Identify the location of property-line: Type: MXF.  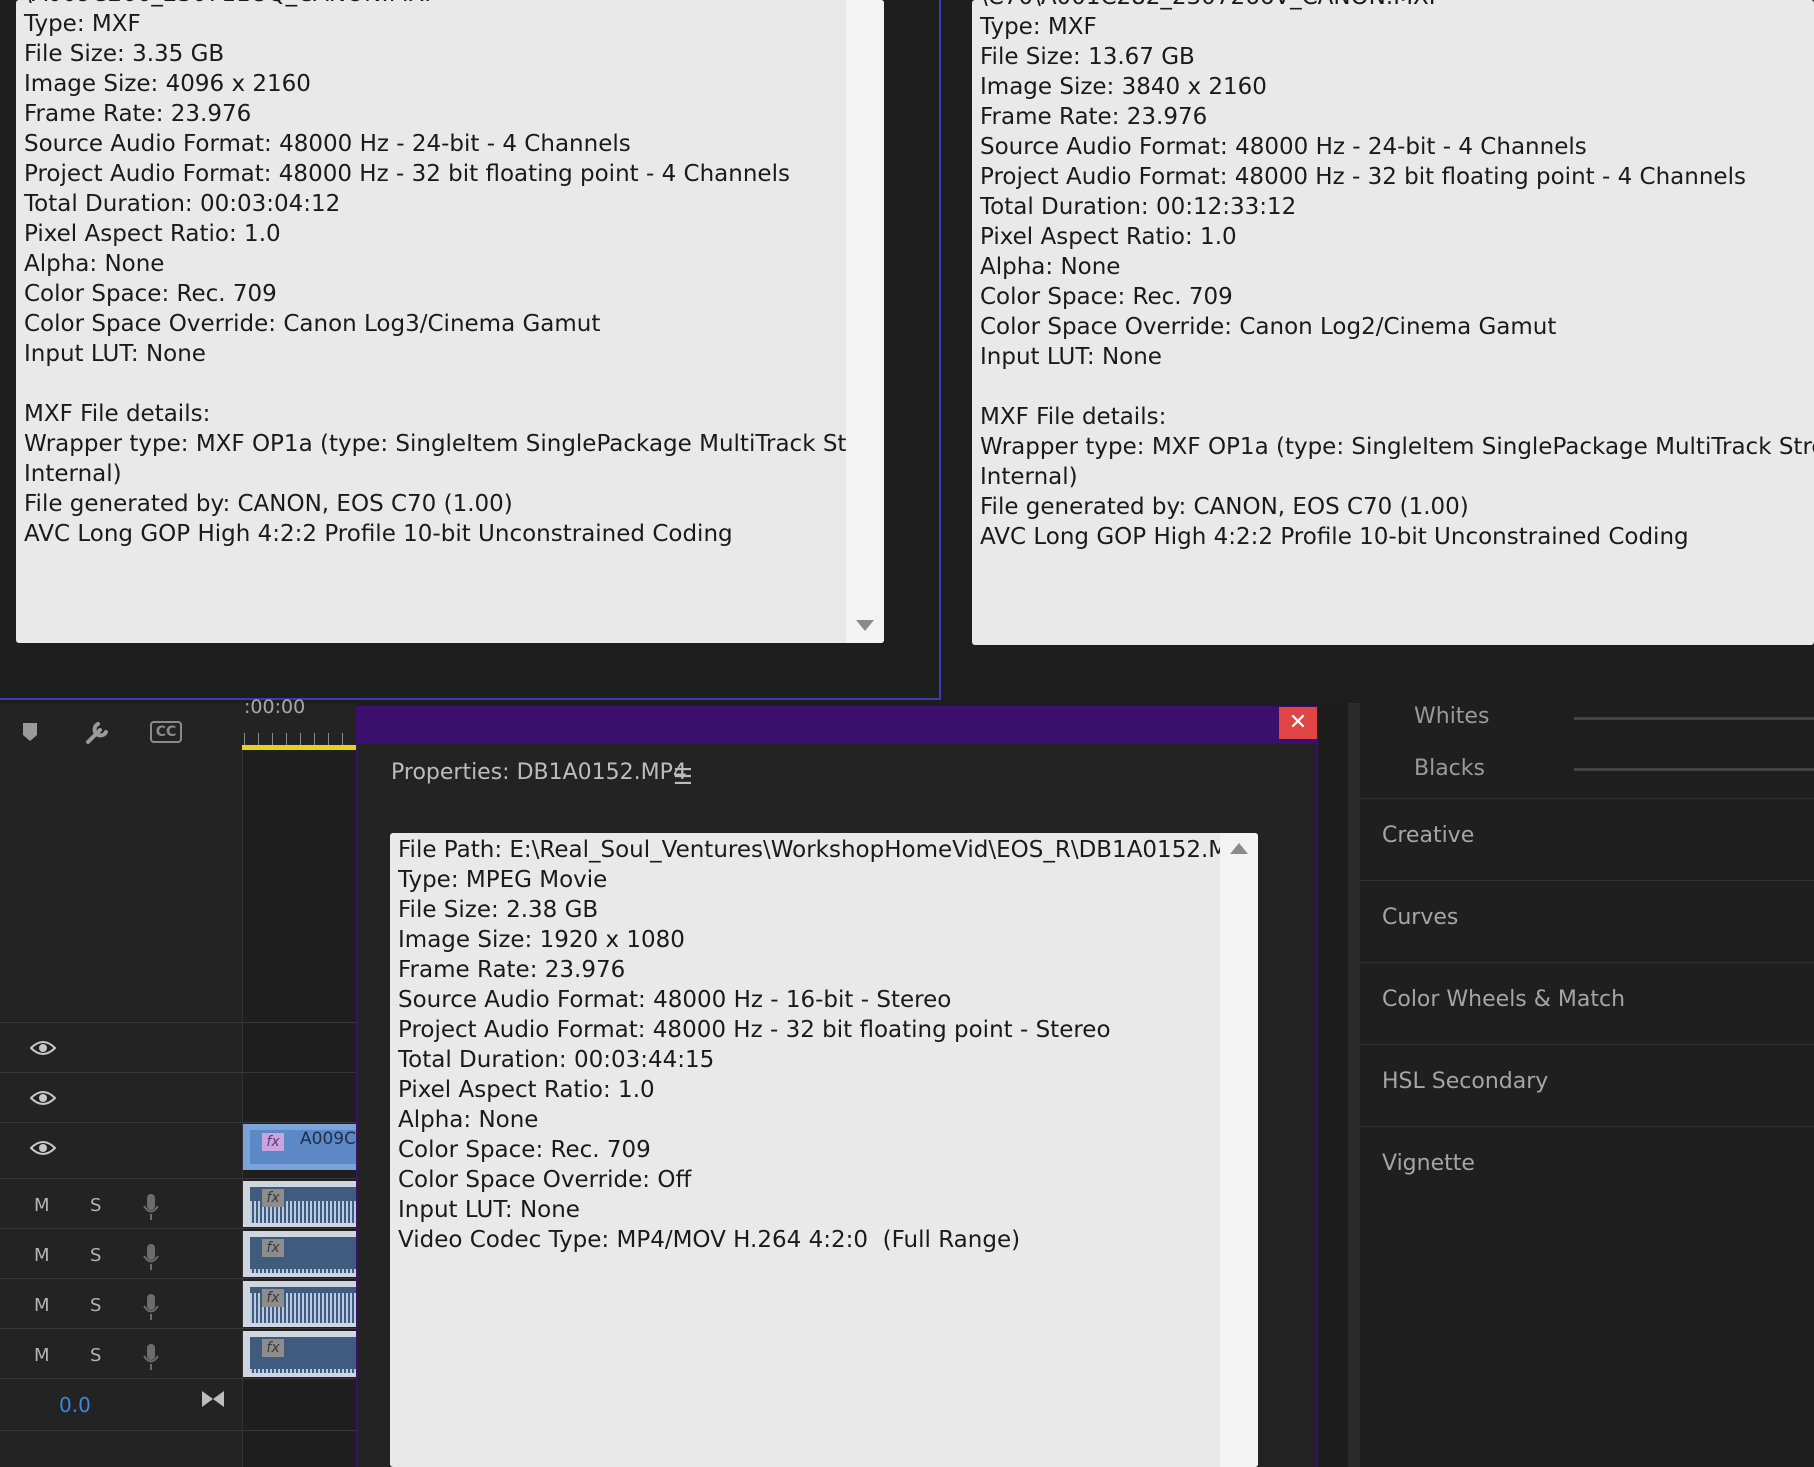
(1038, 27).